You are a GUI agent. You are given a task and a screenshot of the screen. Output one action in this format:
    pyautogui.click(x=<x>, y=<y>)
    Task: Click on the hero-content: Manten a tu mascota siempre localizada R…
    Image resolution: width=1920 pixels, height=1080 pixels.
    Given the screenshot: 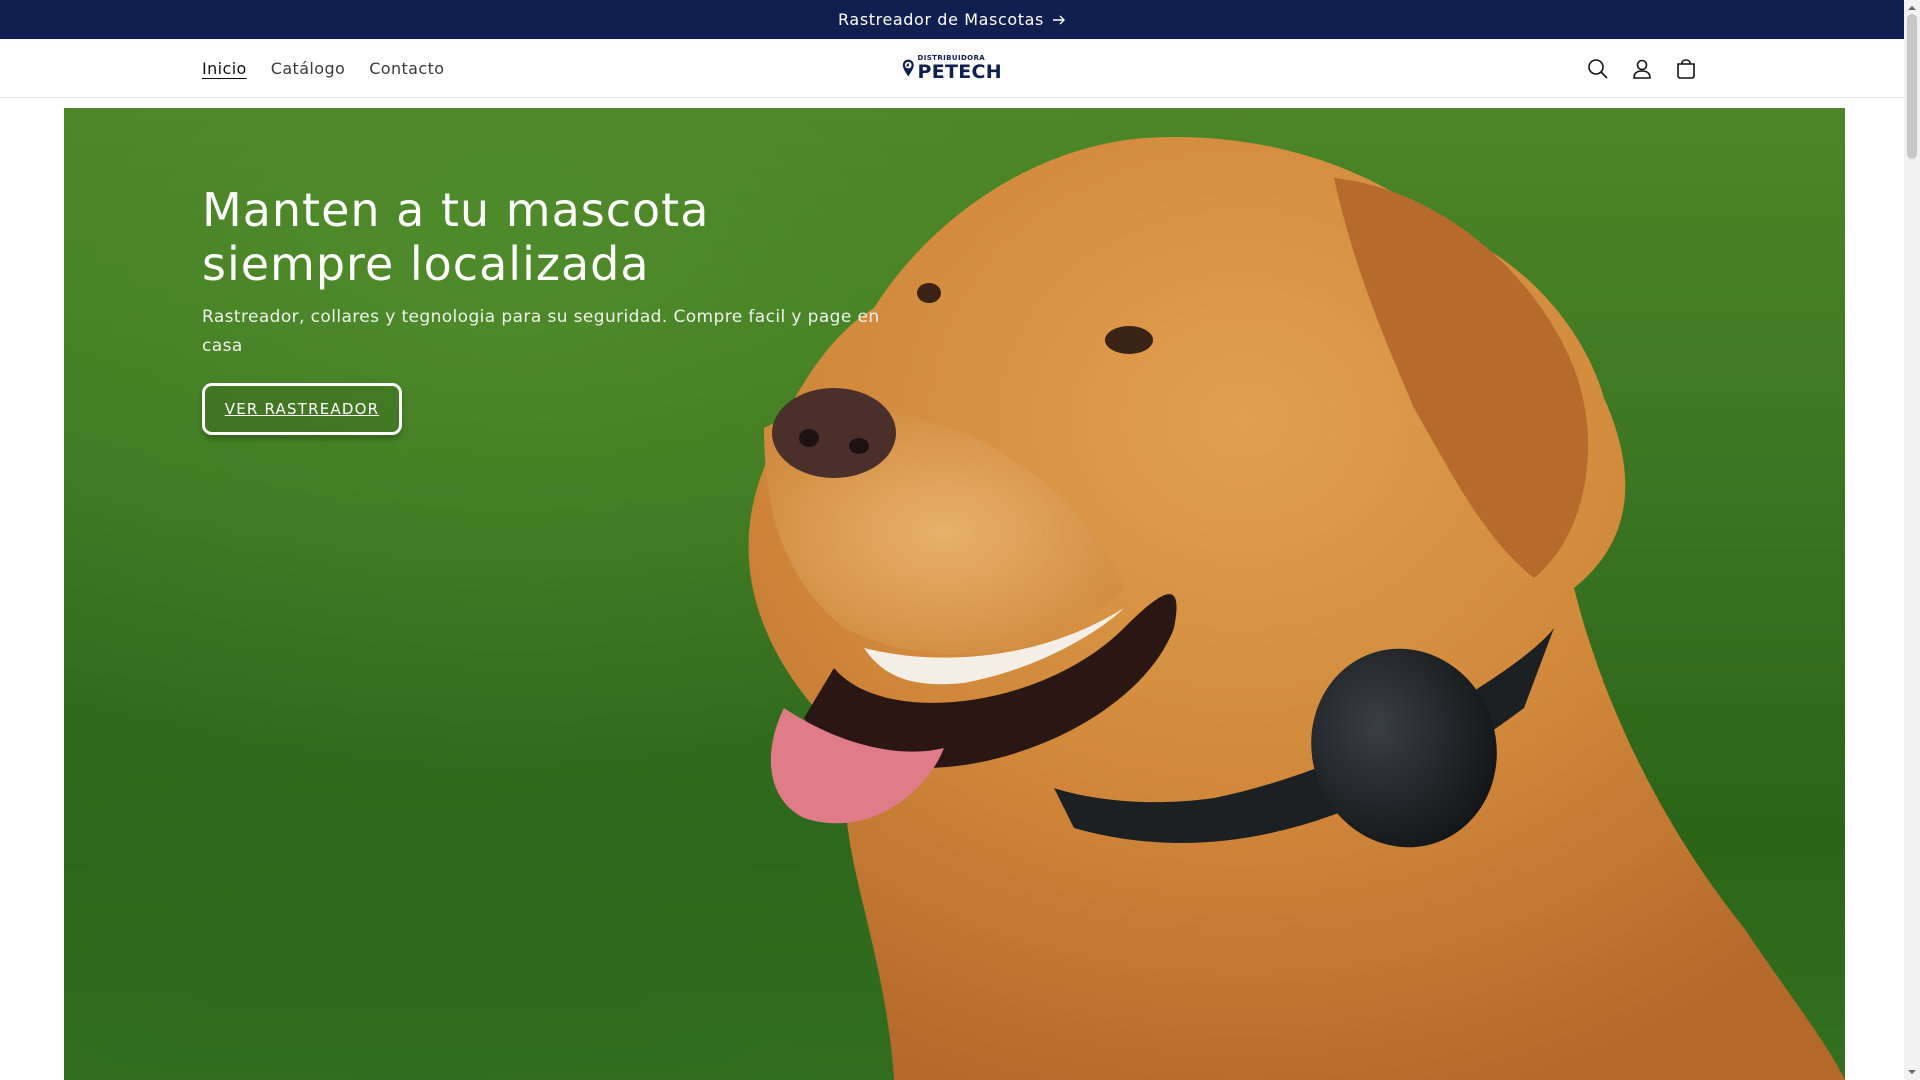 What is the action you would take?
    pyautogui.click(x=552, y=309)
    